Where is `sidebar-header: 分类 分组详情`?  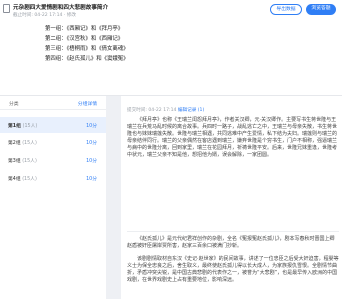
sidebar-header: 分类 分组详情 is located at coordinates (53, 103).